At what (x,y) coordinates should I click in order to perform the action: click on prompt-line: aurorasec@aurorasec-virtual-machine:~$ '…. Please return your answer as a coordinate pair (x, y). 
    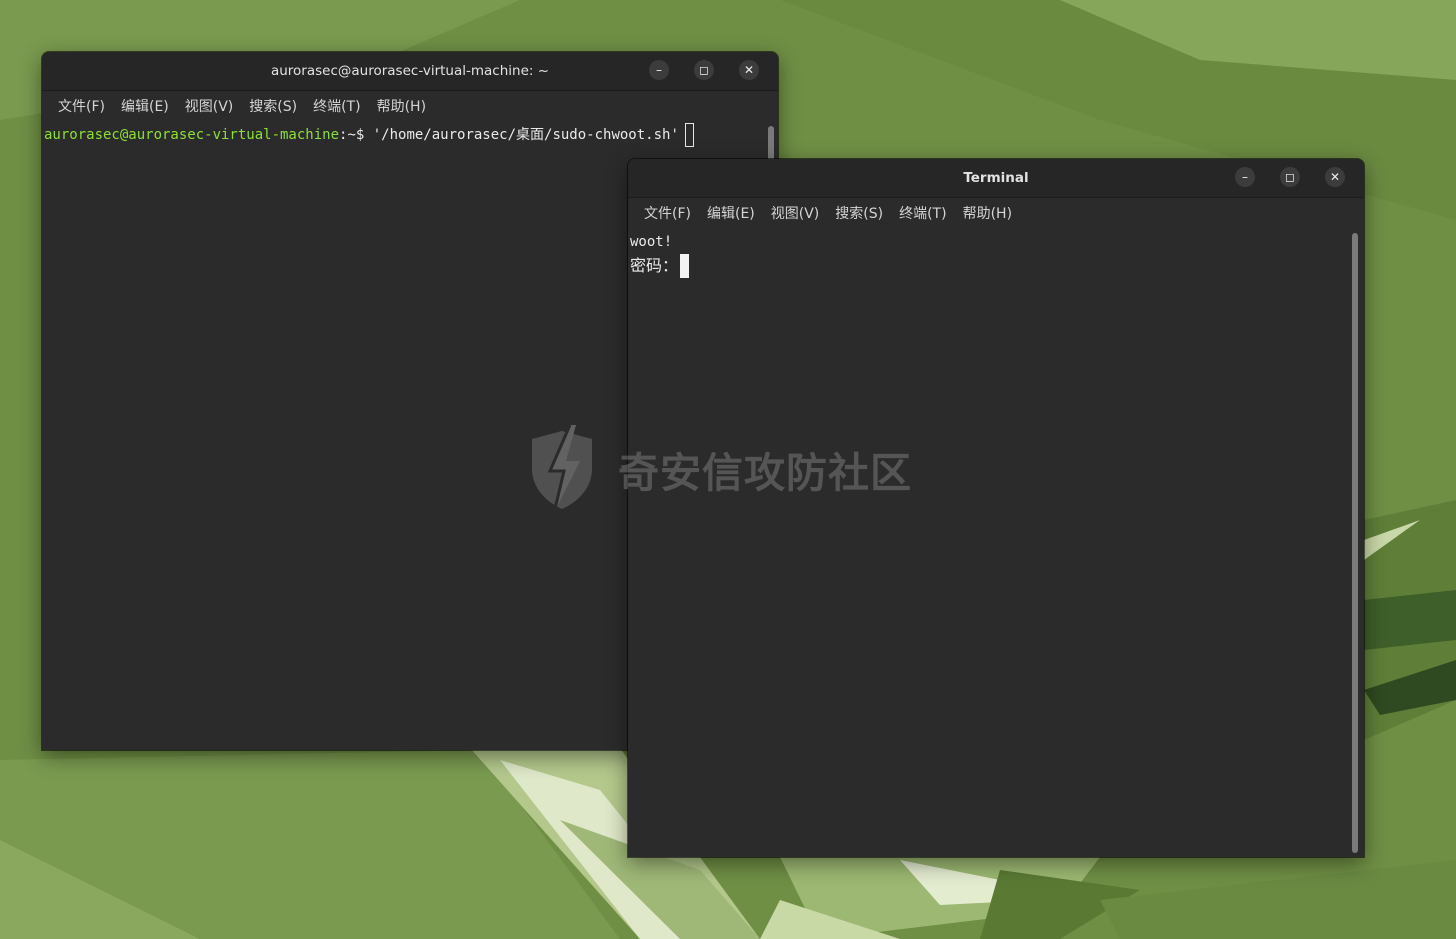
    Looking at the image, I should click on (410, 135).